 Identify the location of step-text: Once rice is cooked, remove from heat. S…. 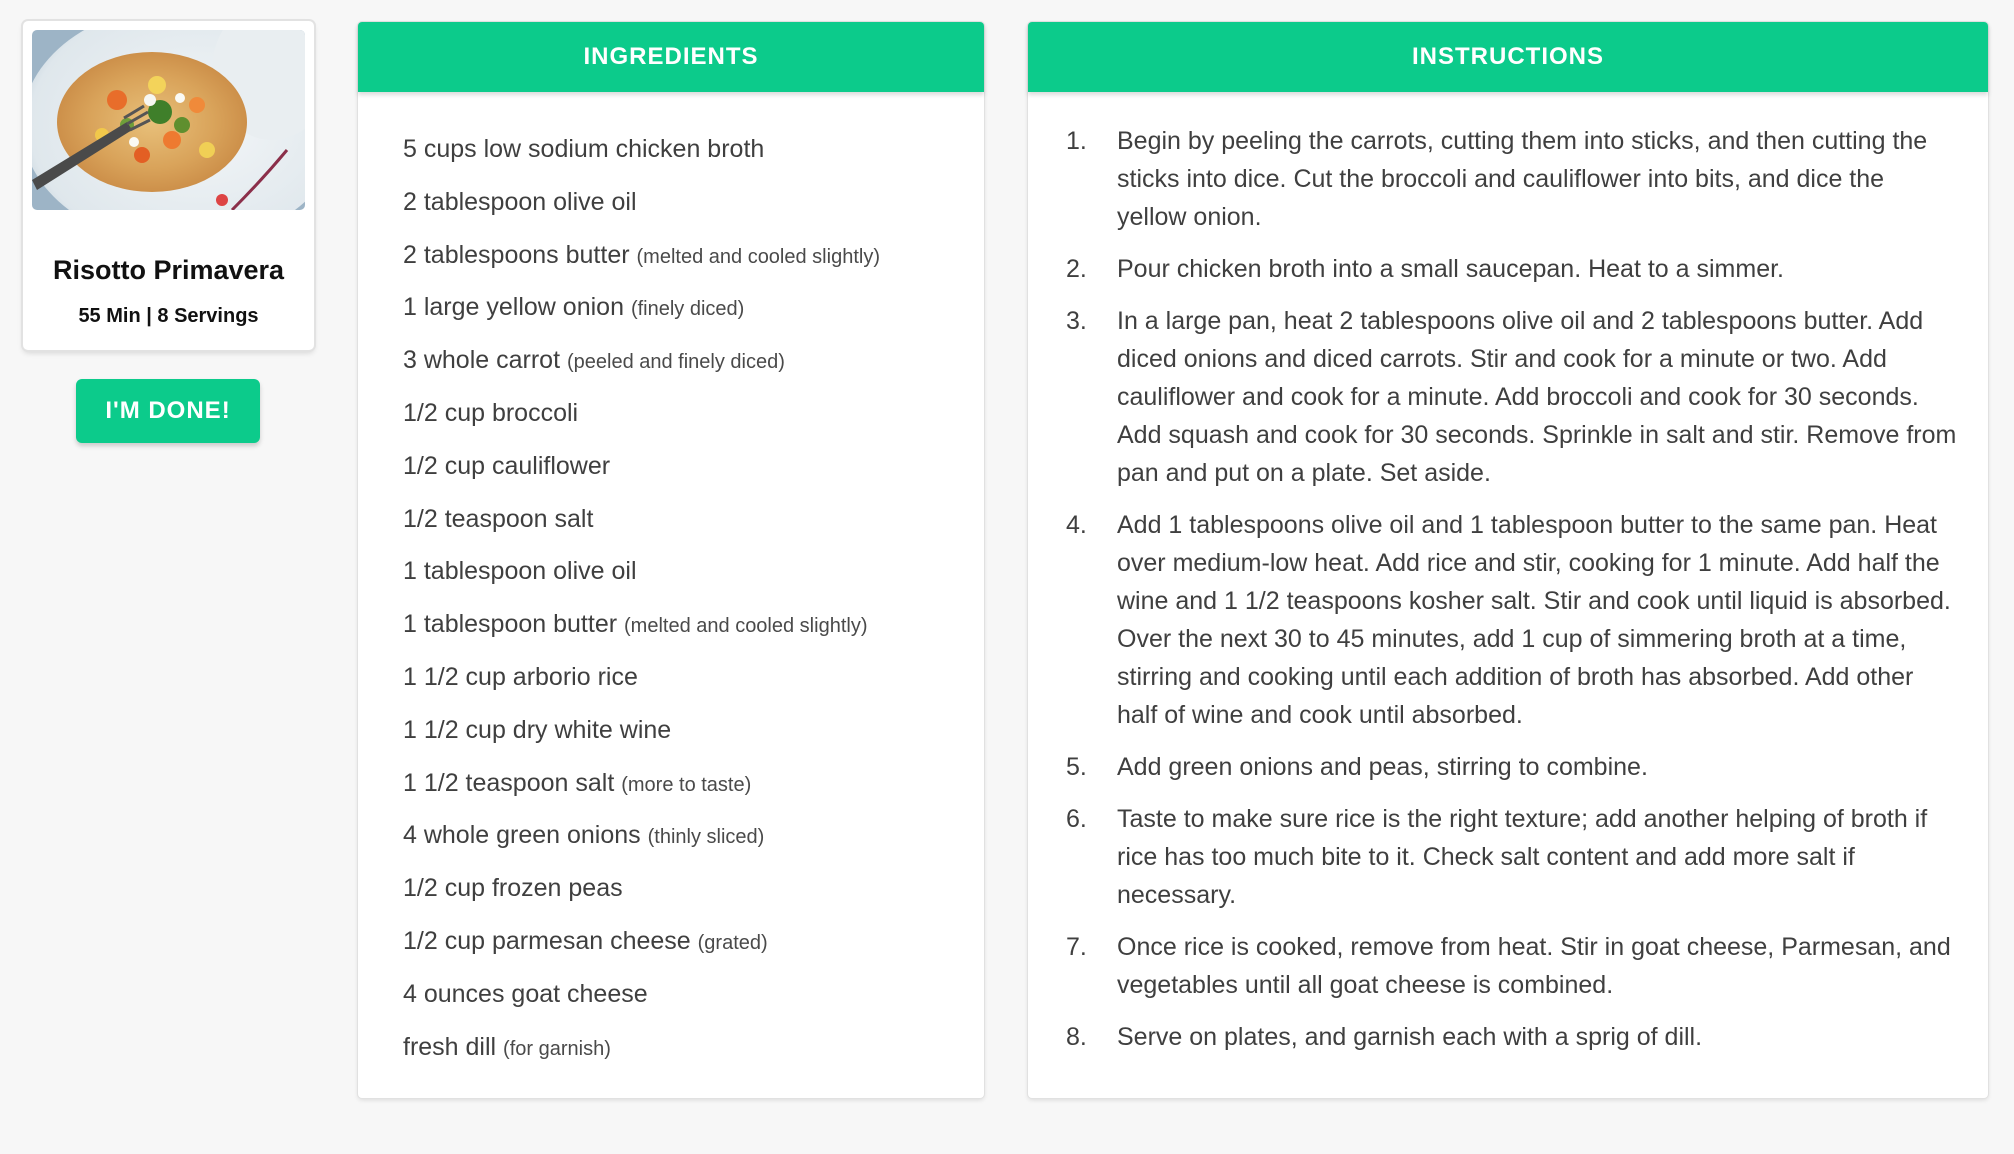
(1534, 966).